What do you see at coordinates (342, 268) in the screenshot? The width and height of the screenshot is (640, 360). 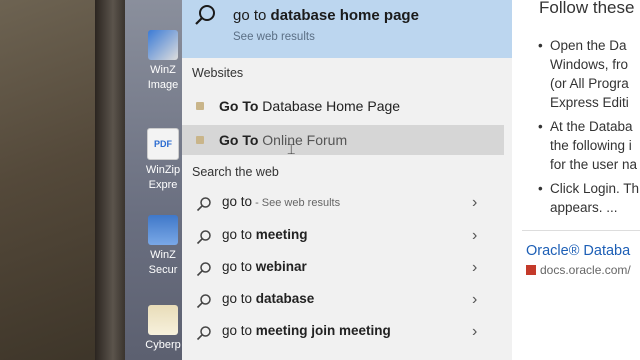 I see `web-suggestion-go-to-webinar: go to webinar ›` at bounding box center [342, 268].